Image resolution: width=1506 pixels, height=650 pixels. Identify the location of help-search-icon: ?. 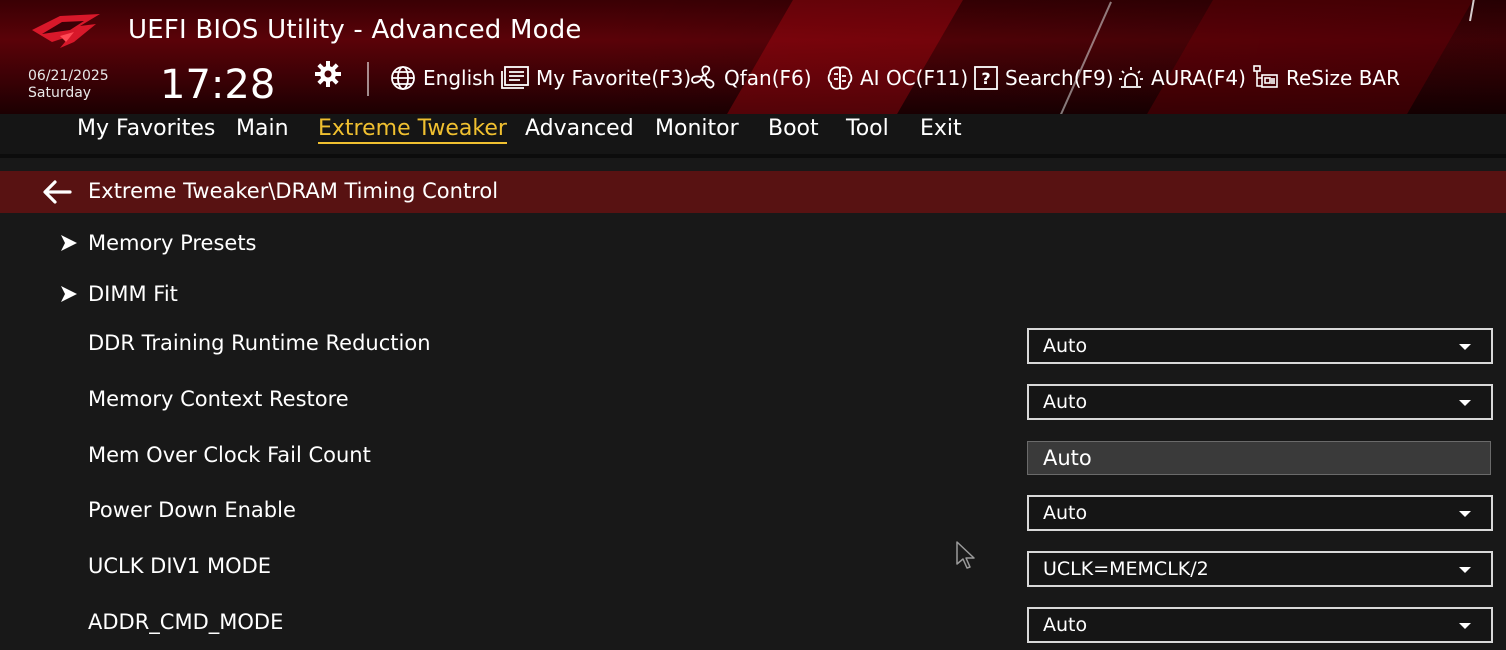
(986, 78).